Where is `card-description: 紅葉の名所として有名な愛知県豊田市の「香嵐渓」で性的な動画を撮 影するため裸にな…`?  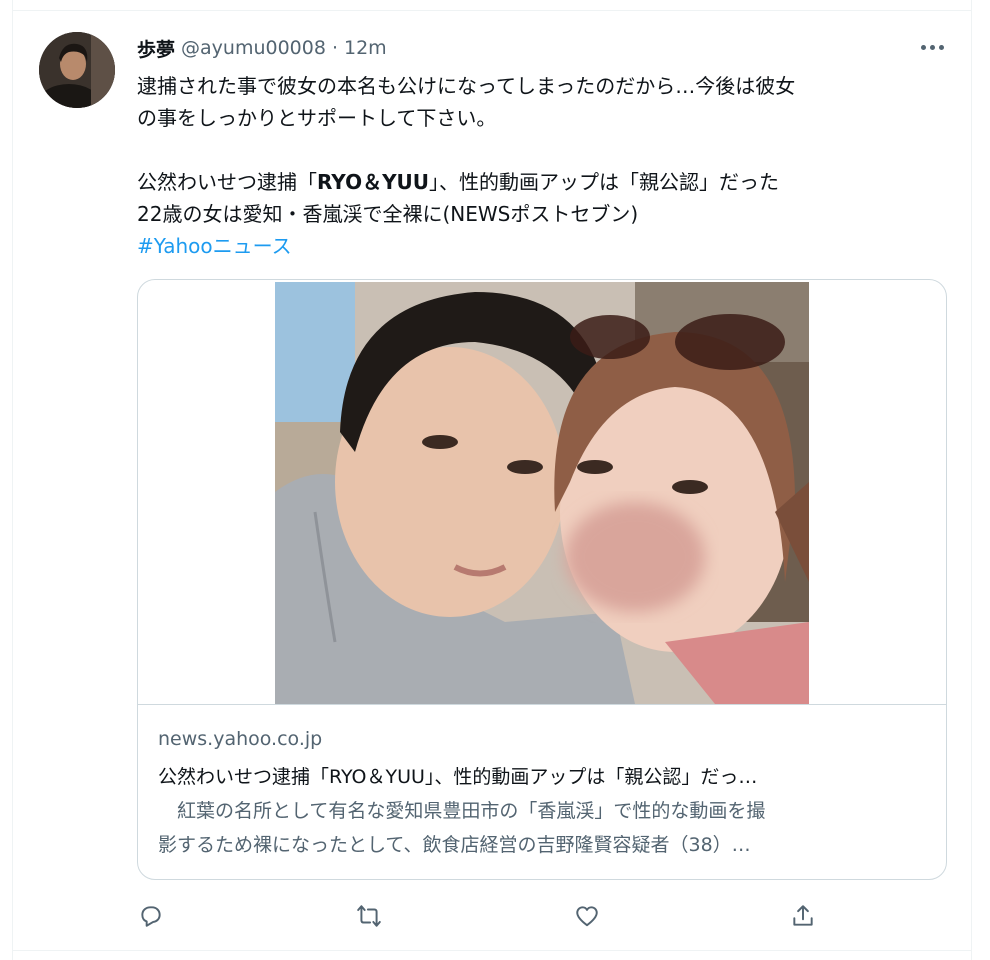 card-description: 紅葉の名所として有名な愛知県豊田市の「香嵐渓」で性的な動画を撮 影するため裸にな… is located at coordinates (543, 828).